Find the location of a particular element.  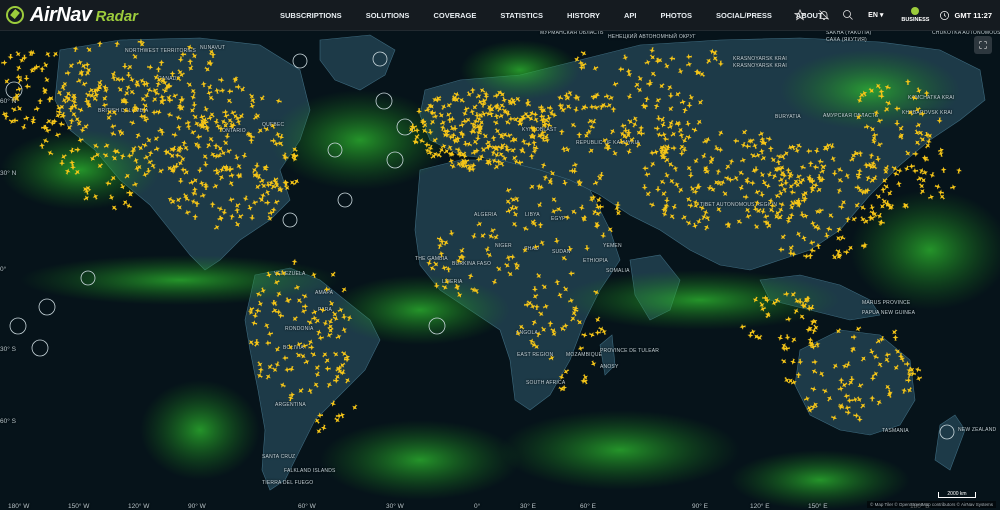

nav-solutions: SOLUTIONS is located at coordinates (388, 15).